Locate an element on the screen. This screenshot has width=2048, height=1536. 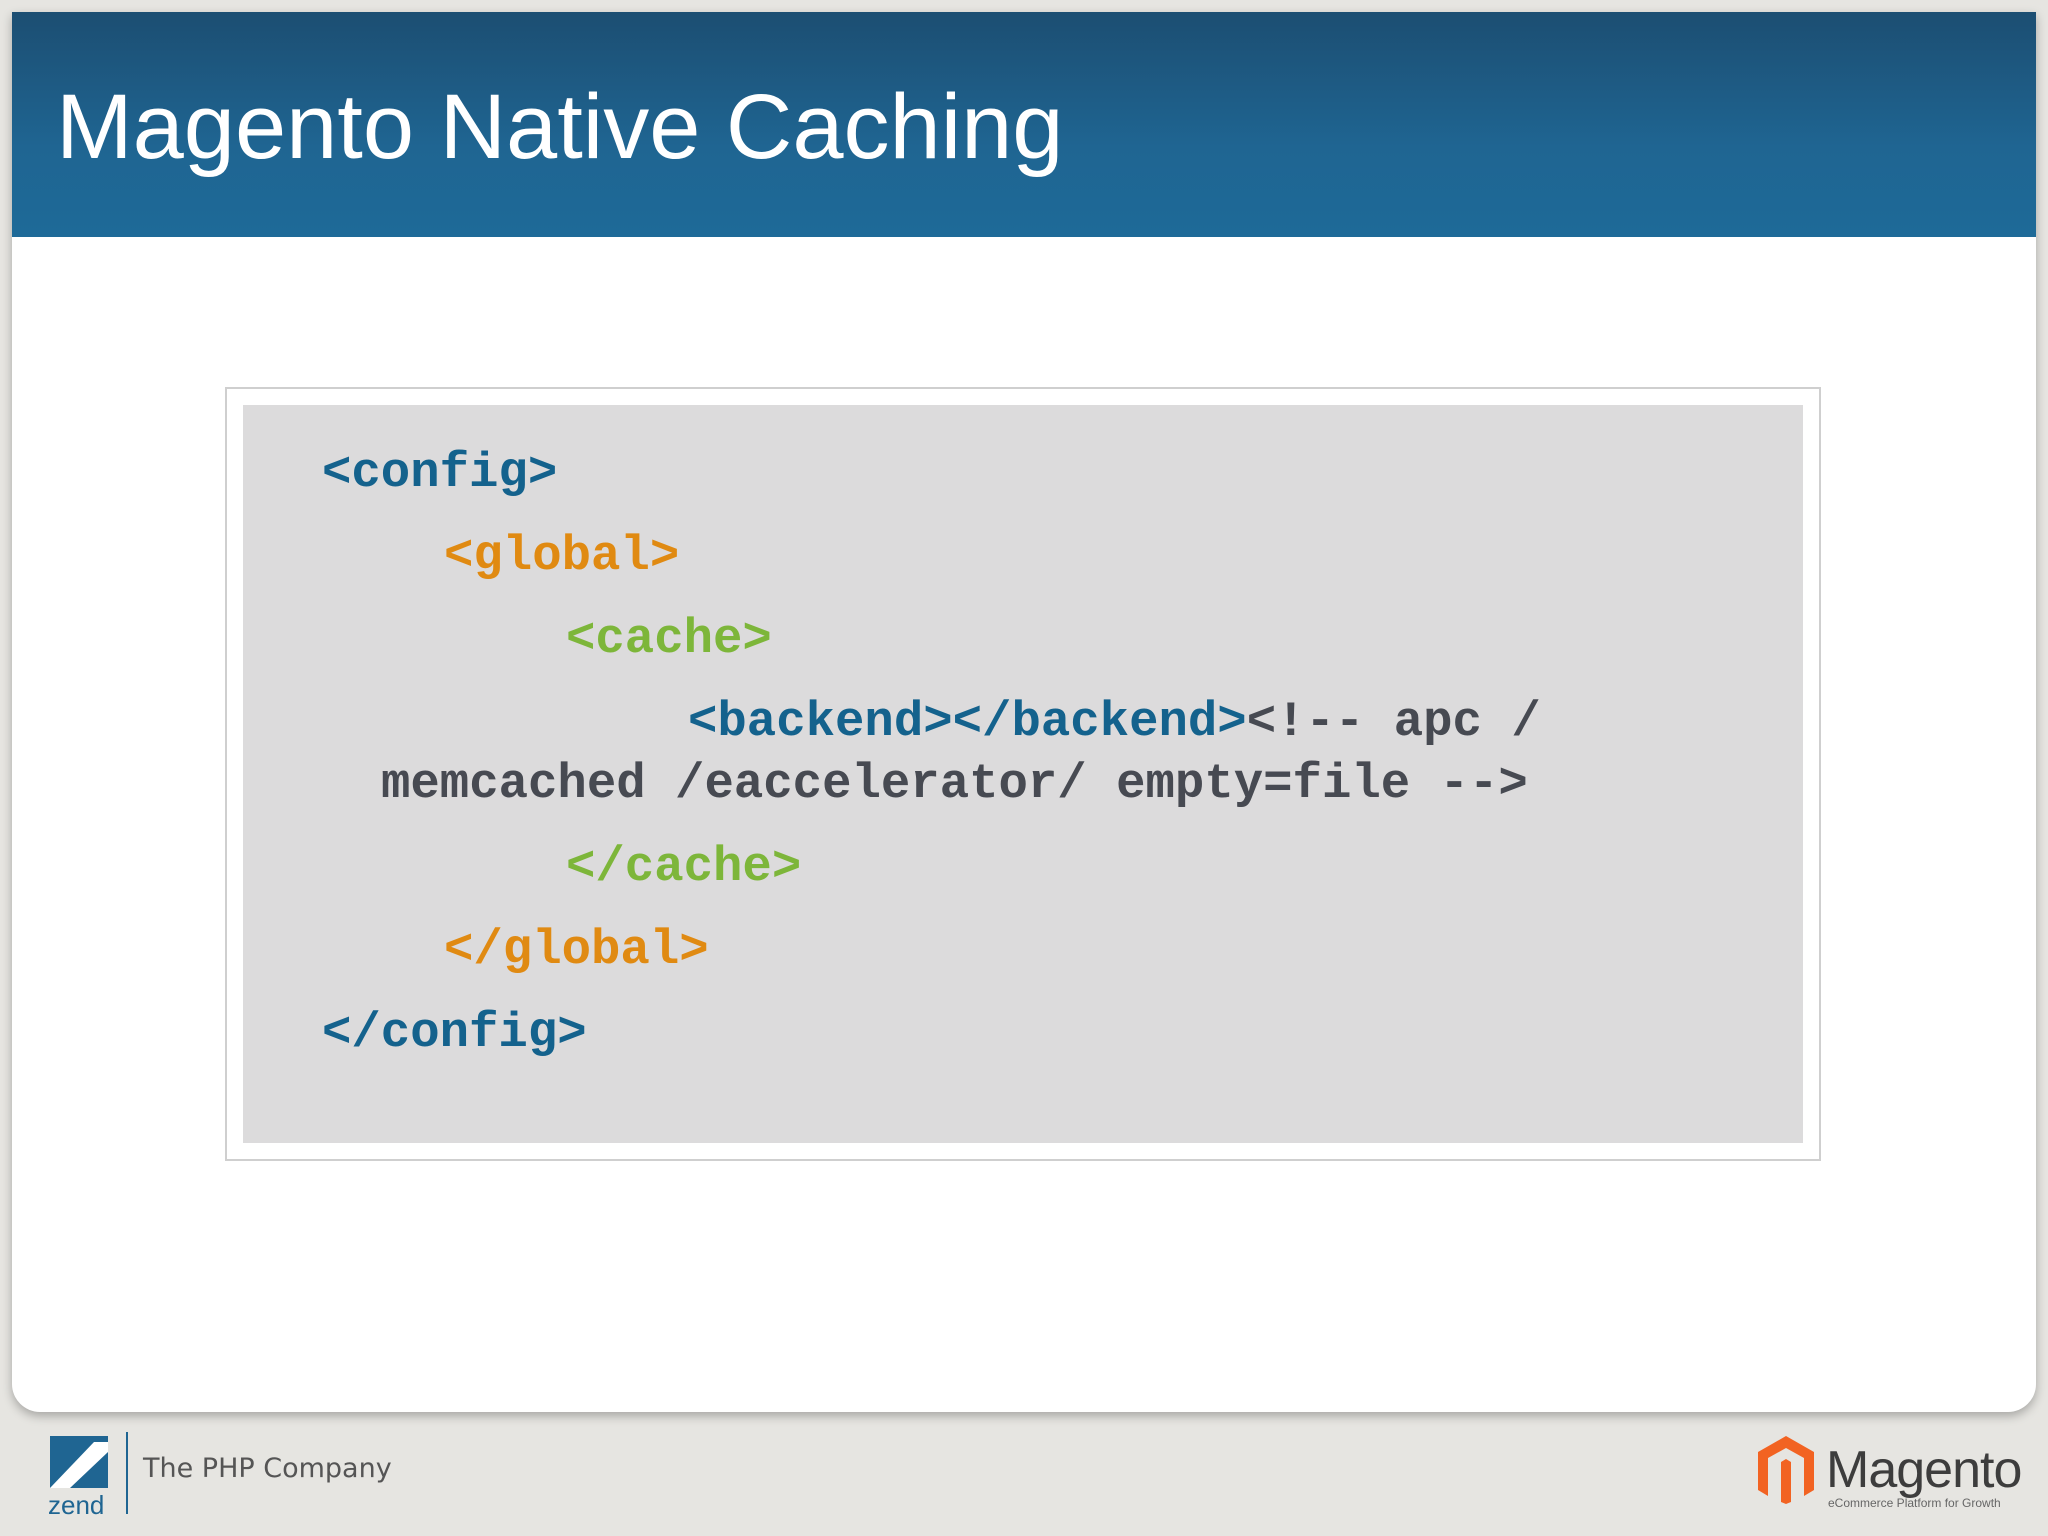
code-backend-tag: <backend></backend> is located at coordinates (967, 722).